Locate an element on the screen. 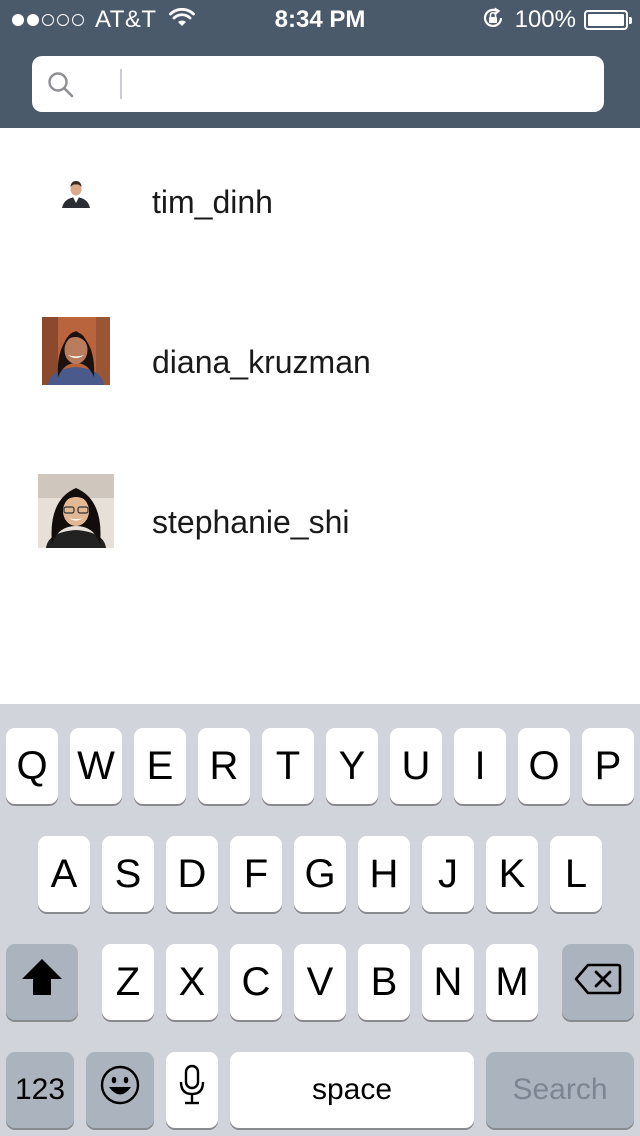  key-c: C is located at coordinates (256, 982).